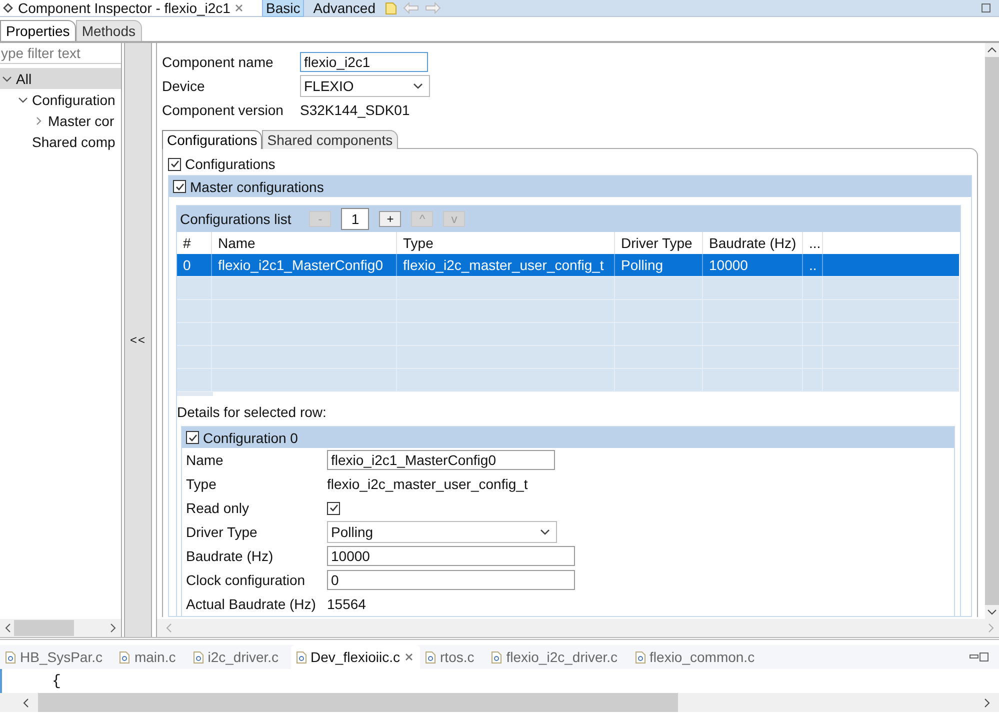  Describe the element at coordinates (813, 265) in the screenshot. I see `table-cell: ..` at that location.